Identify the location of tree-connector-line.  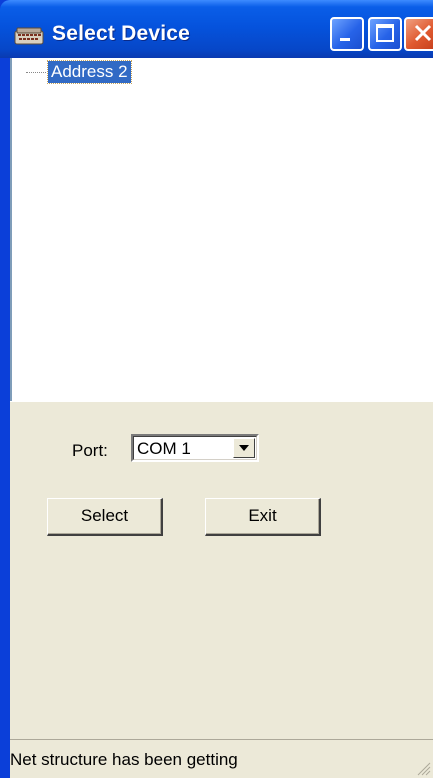
(36, 72).